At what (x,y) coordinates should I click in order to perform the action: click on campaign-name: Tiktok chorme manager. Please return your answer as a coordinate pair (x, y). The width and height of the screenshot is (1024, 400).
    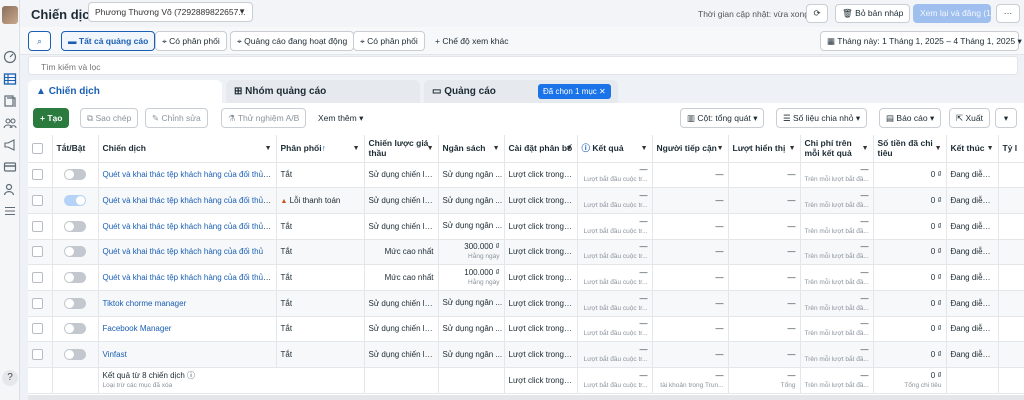
    Looking at the image, I should click on (187, 303).